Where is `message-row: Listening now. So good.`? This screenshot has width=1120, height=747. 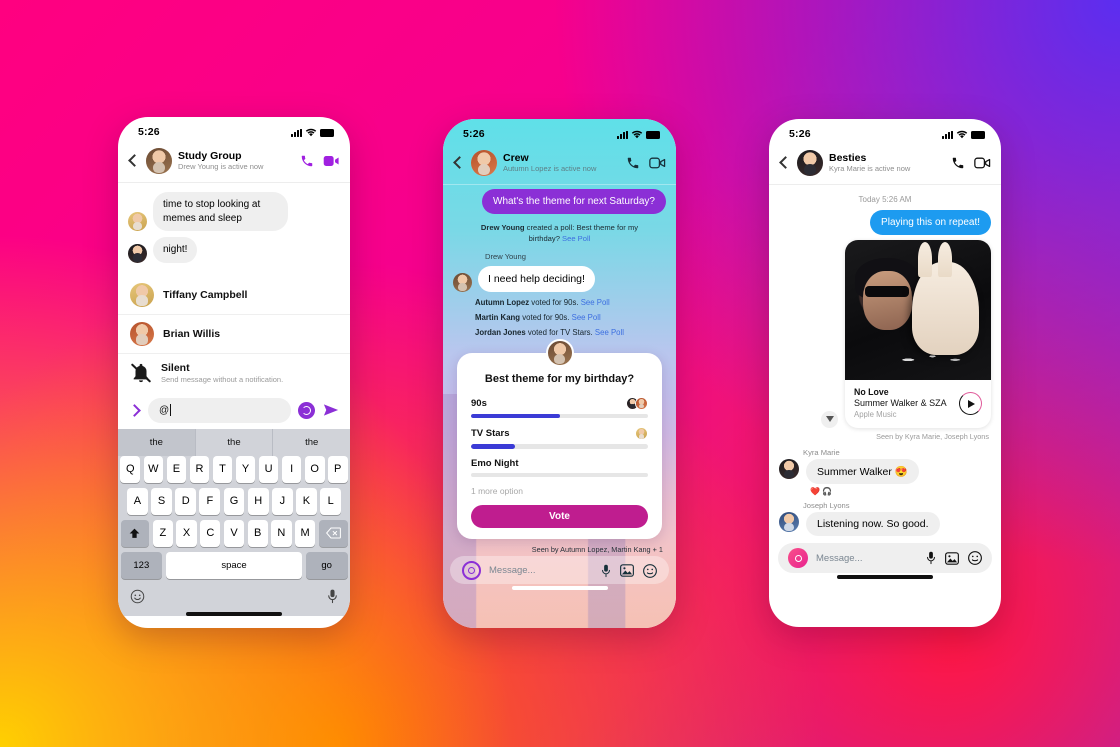 message-row: Listening now. So good. is located at coordinates (885, 524).